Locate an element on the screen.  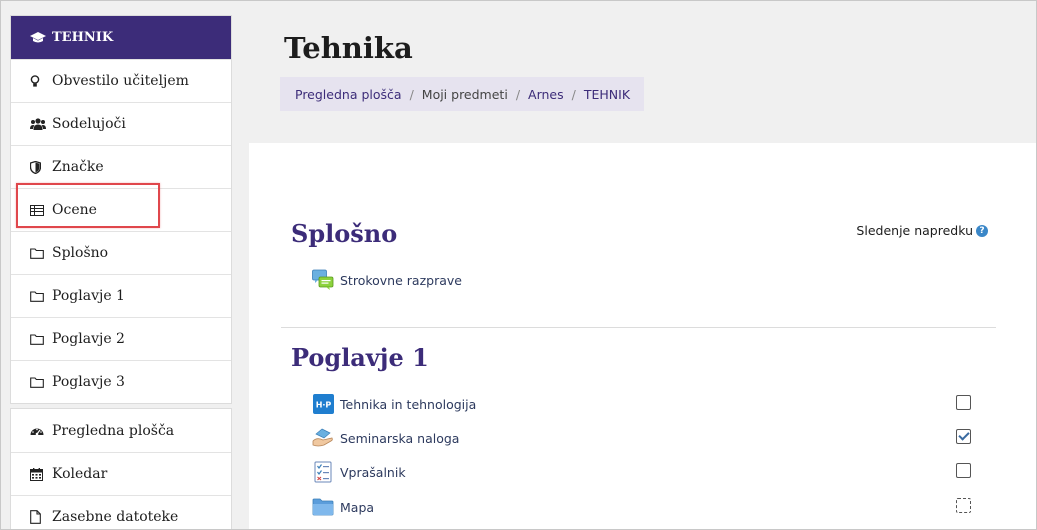
activity-label: Strokovne razprave is located at coordinates (401, 280).